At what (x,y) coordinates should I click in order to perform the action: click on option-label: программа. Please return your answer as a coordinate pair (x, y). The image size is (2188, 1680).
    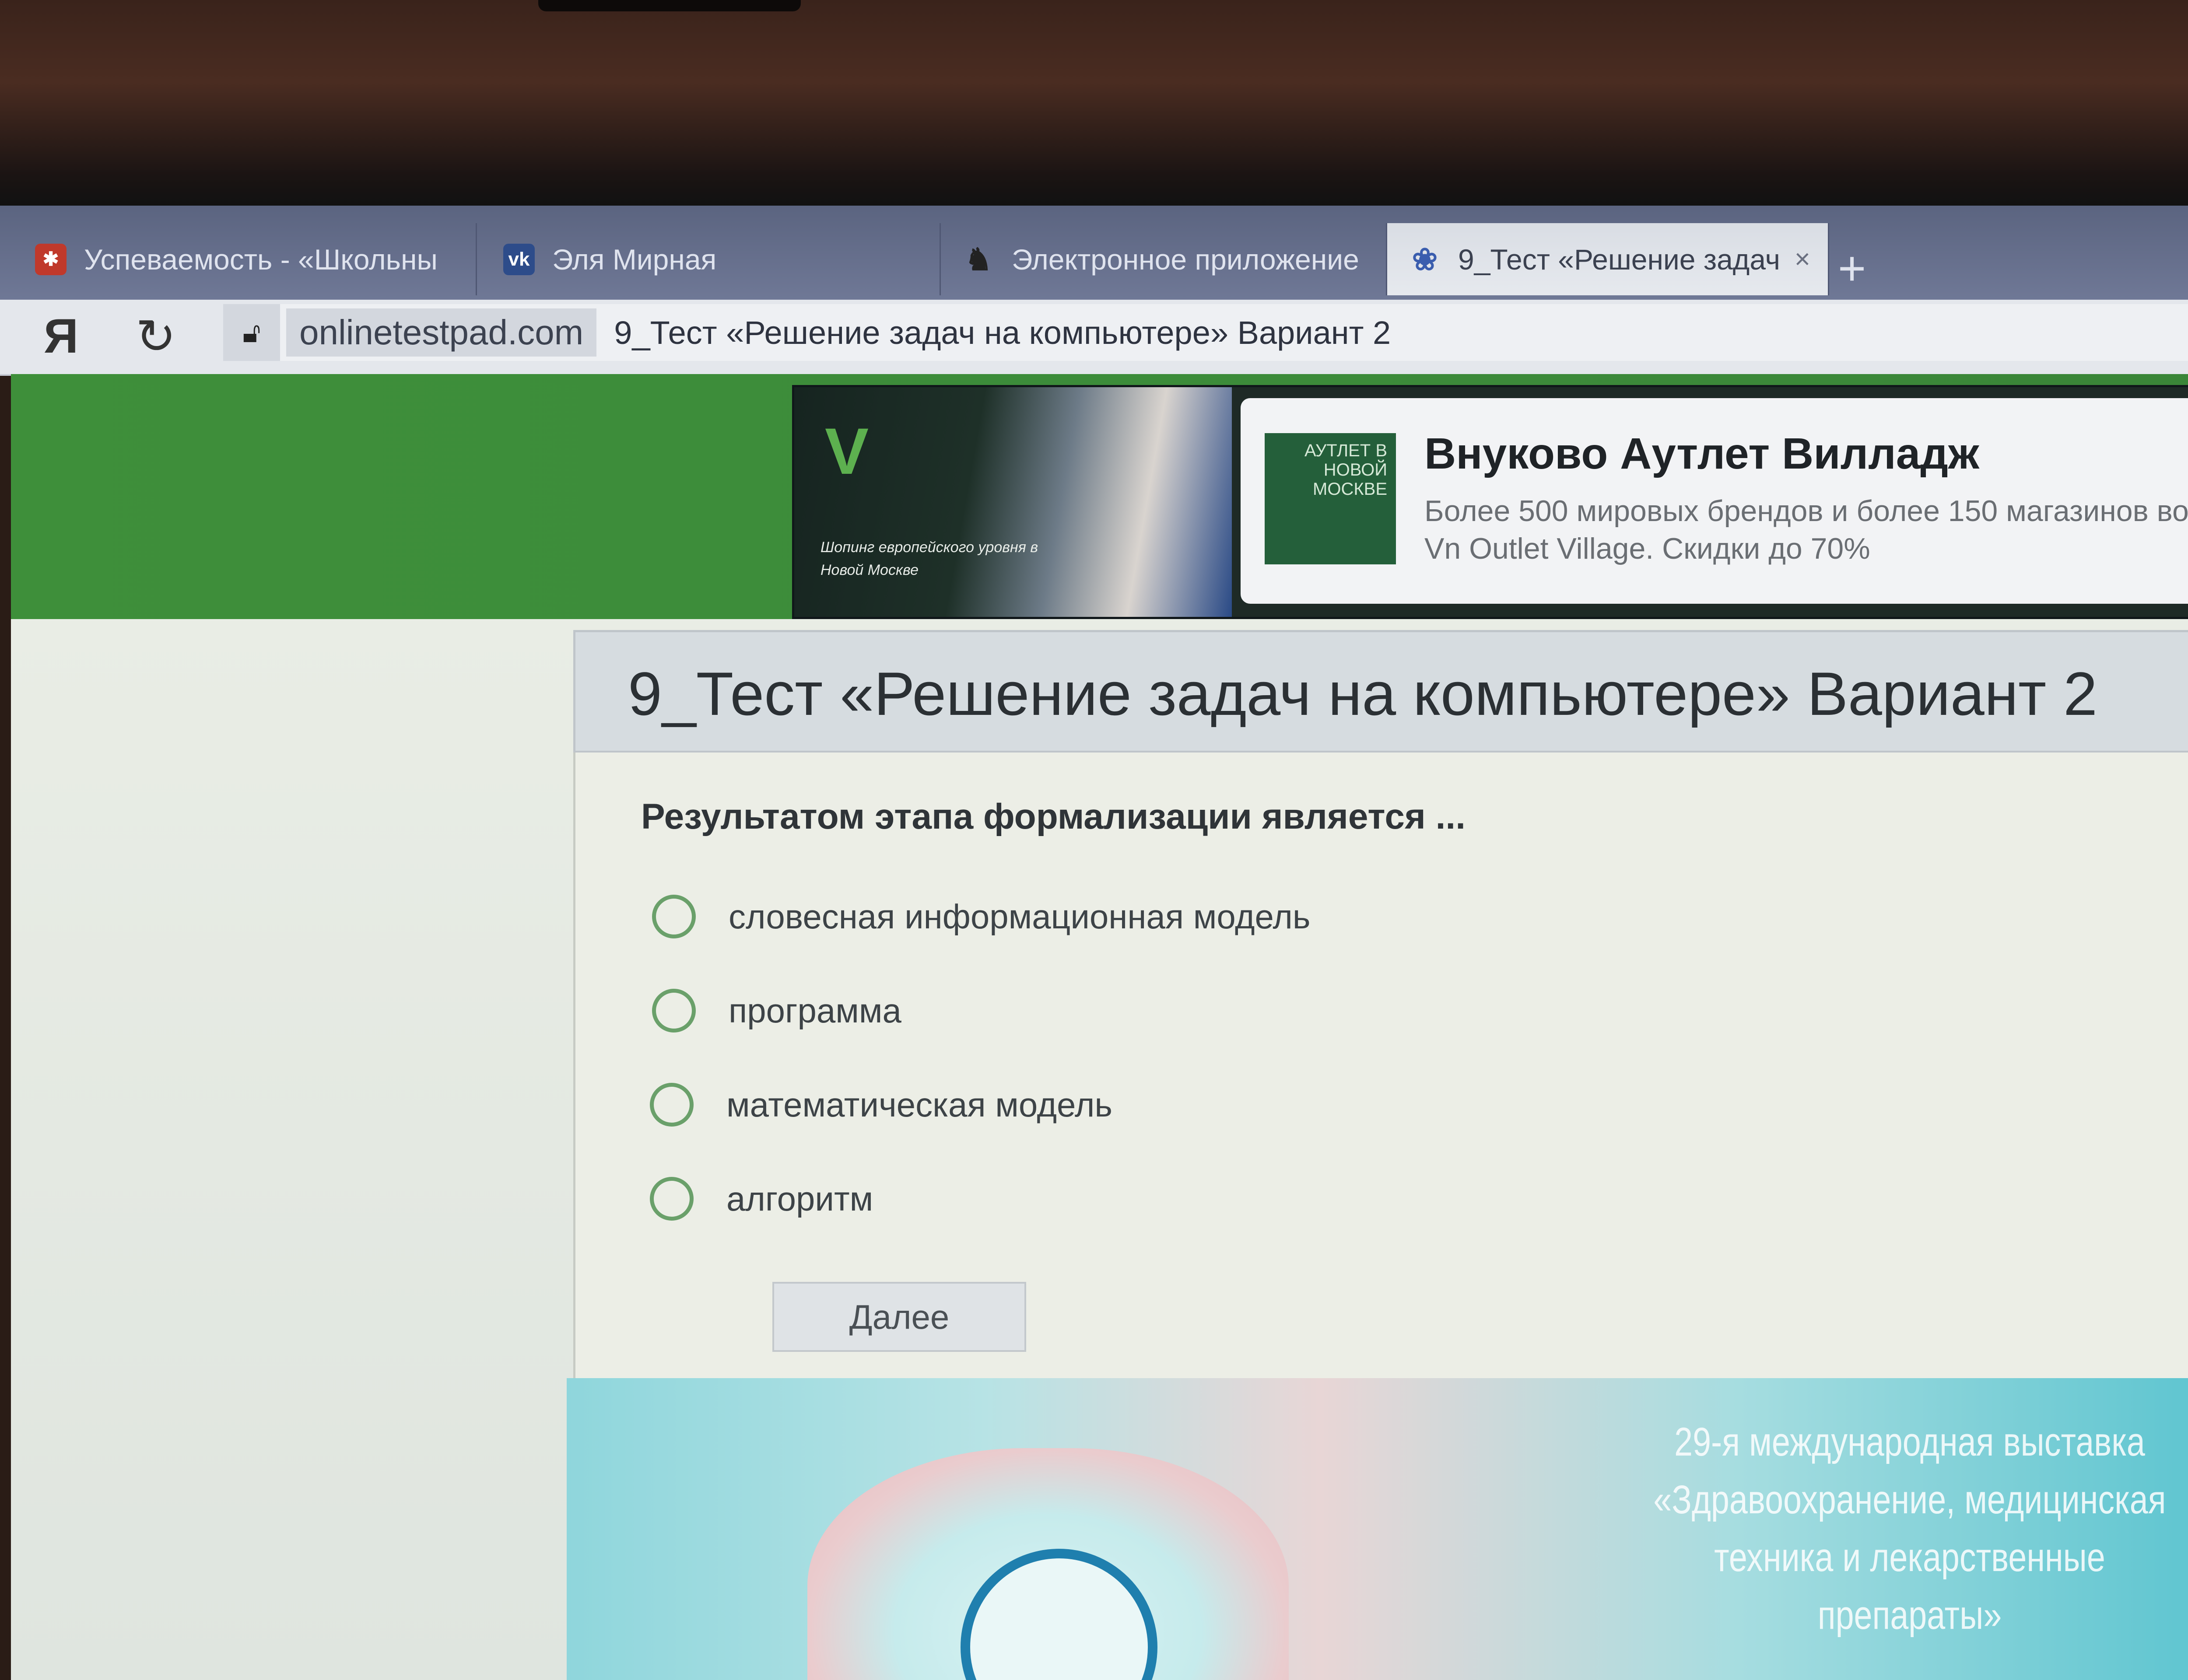
    Looking at the image, I should click on (815, 1011).